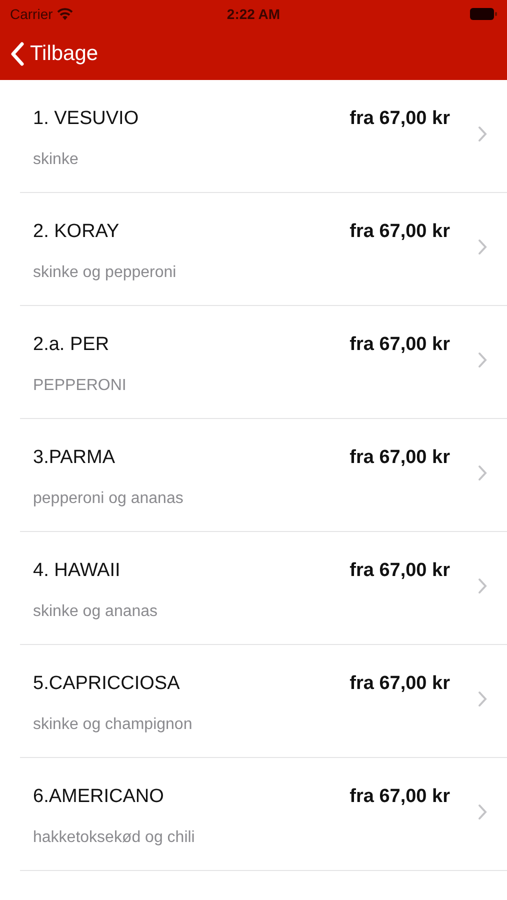 The height and width of the screenshot is (900, 507). What do you see at coordinates (80, 386) in the screenshot?
I see `item-description: PEPPERONI` at bounding box center [80, 386].